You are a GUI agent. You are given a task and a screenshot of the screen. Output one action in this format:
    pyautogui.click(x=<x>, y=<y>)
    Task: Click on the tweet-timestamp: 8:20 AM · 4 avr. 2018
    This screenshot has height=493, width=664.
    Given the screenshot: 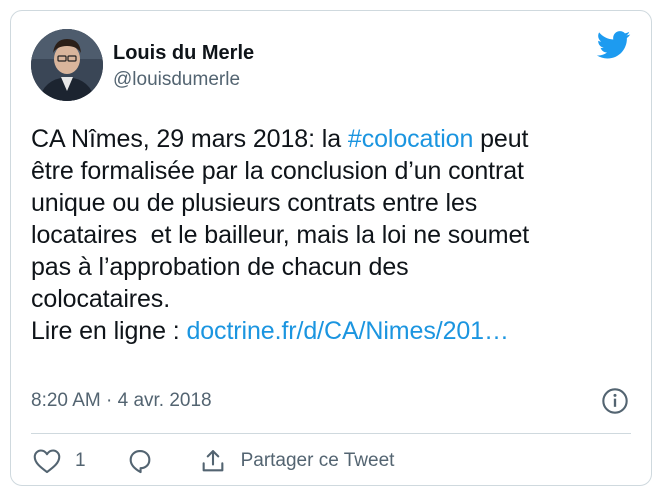 What is the action you would take?
    pyautogui.click(x=121, y=401)
    